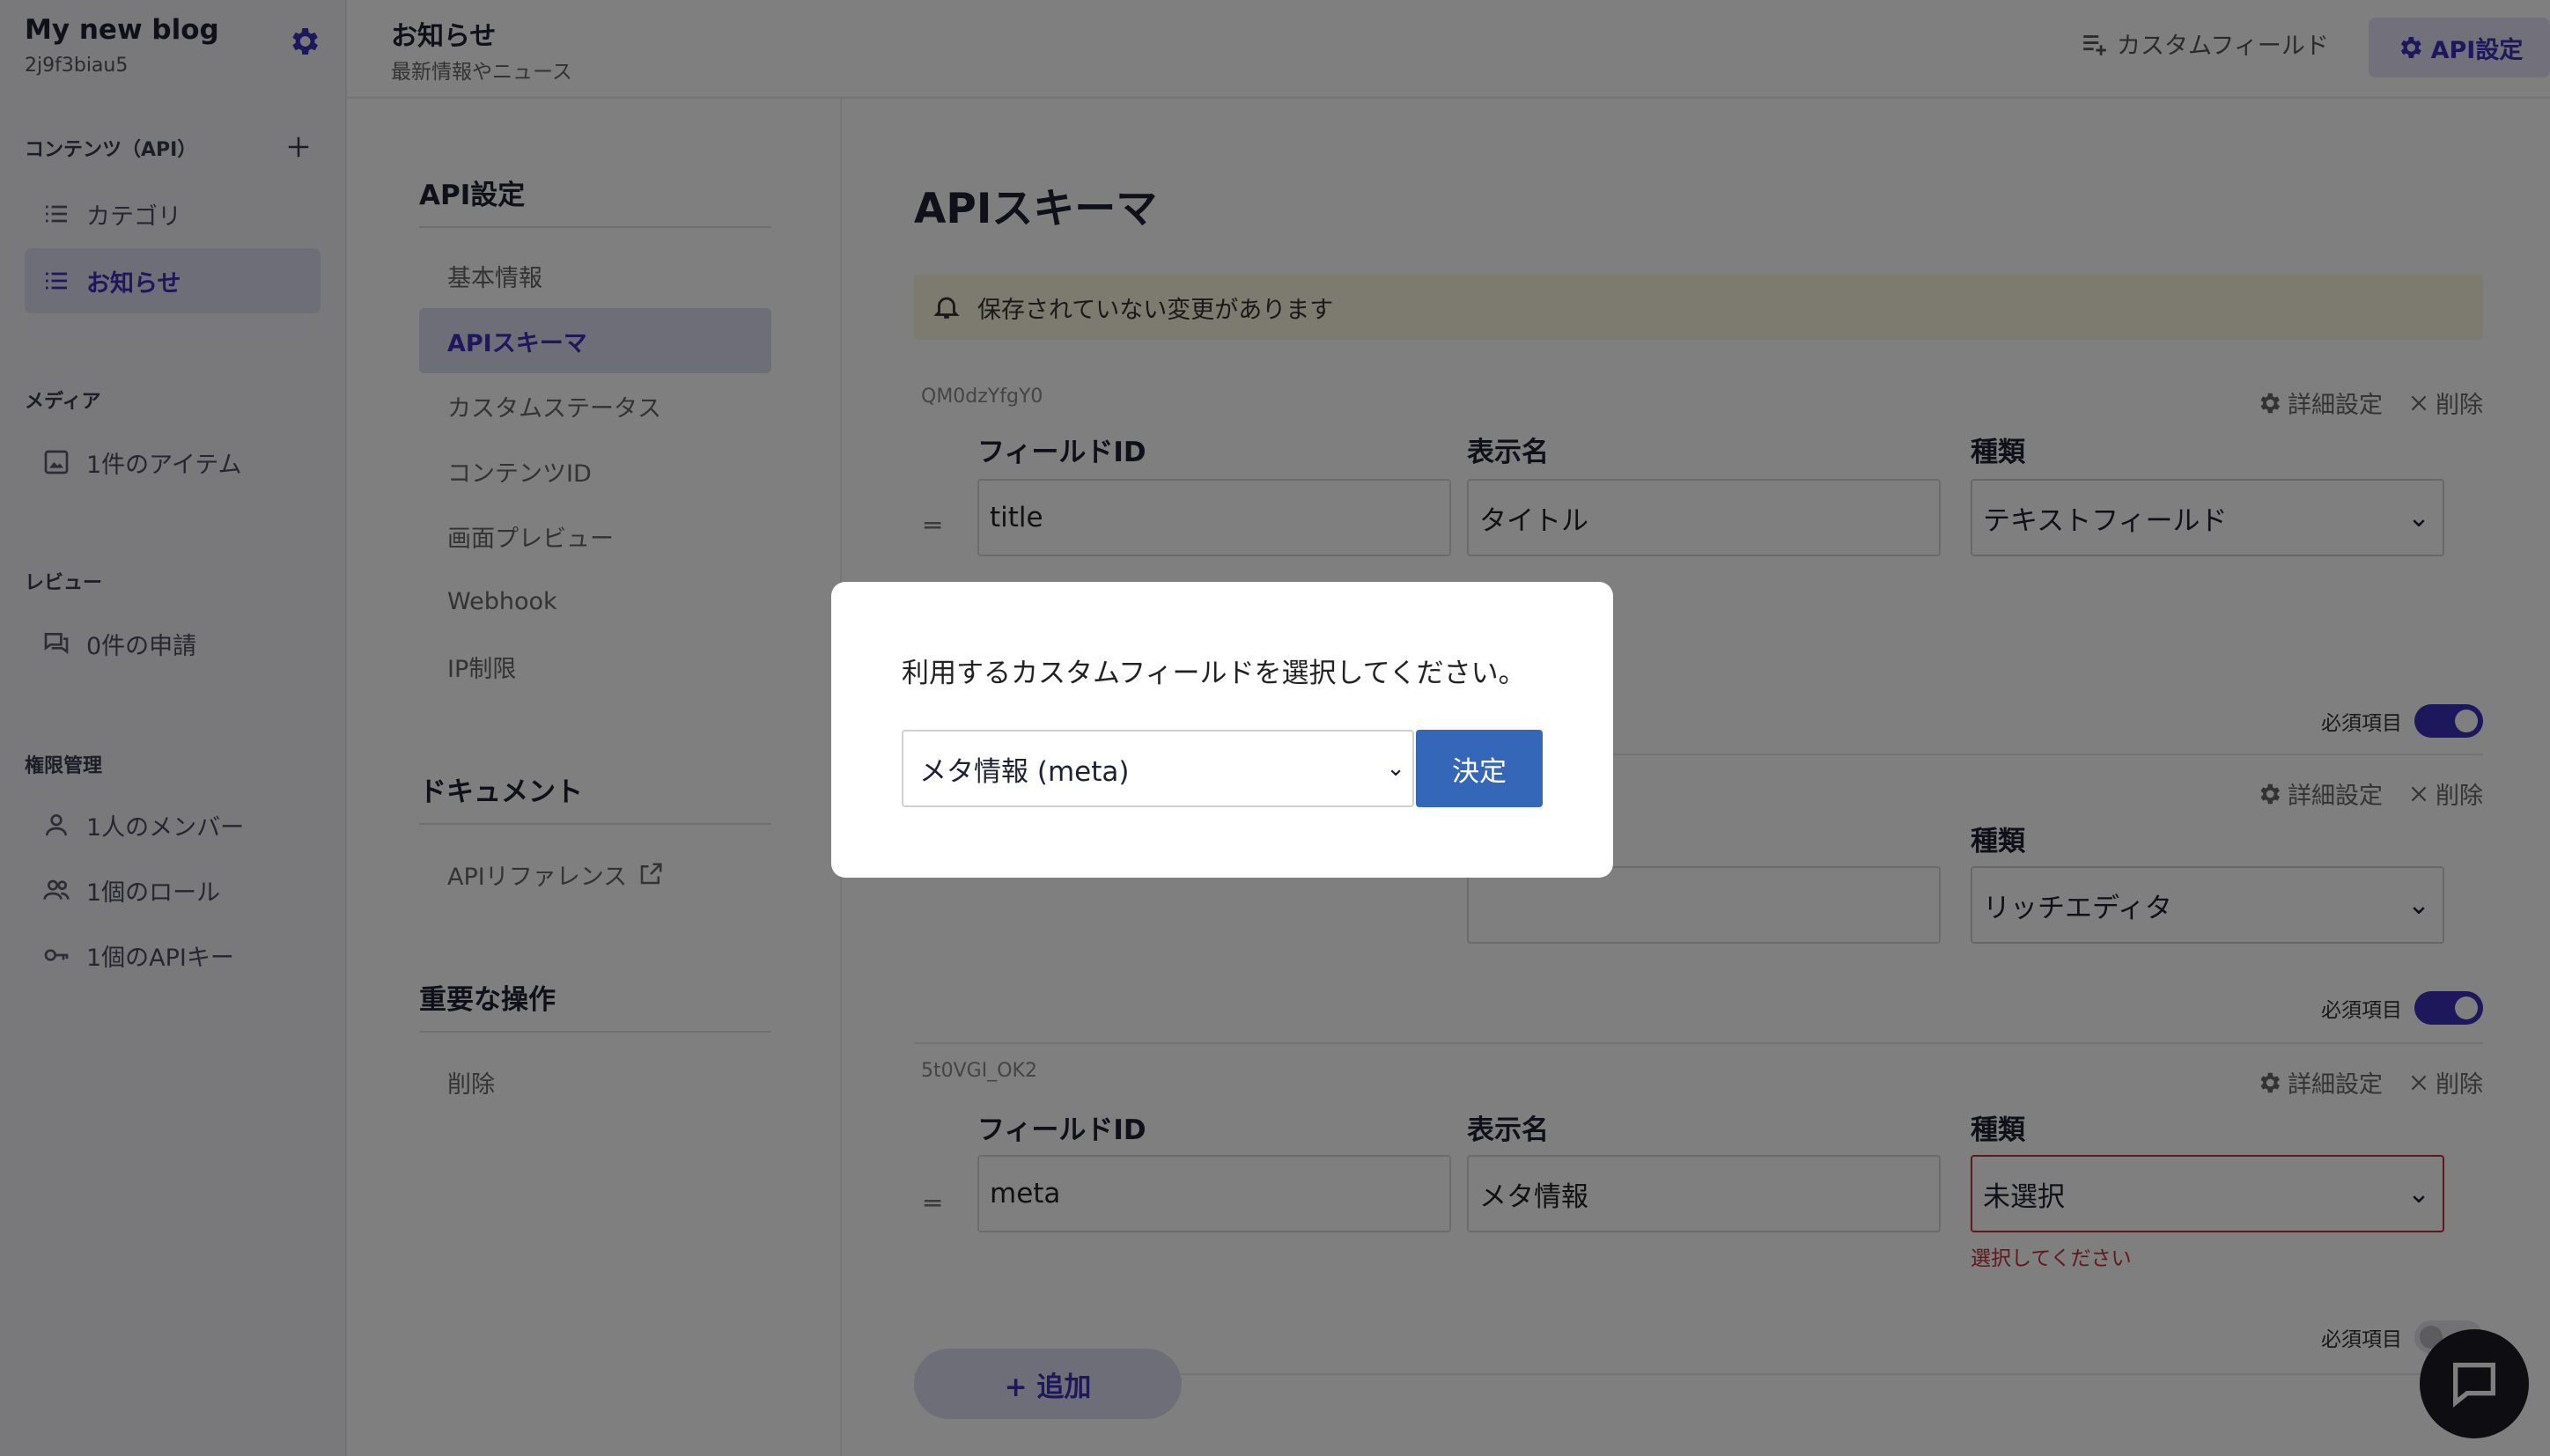  I want to click on custom-field-dialog: 利用するカスタムフィールドを選択してください。 メタ情報 (meta) ⌄ 決定, so click(1222, 730).